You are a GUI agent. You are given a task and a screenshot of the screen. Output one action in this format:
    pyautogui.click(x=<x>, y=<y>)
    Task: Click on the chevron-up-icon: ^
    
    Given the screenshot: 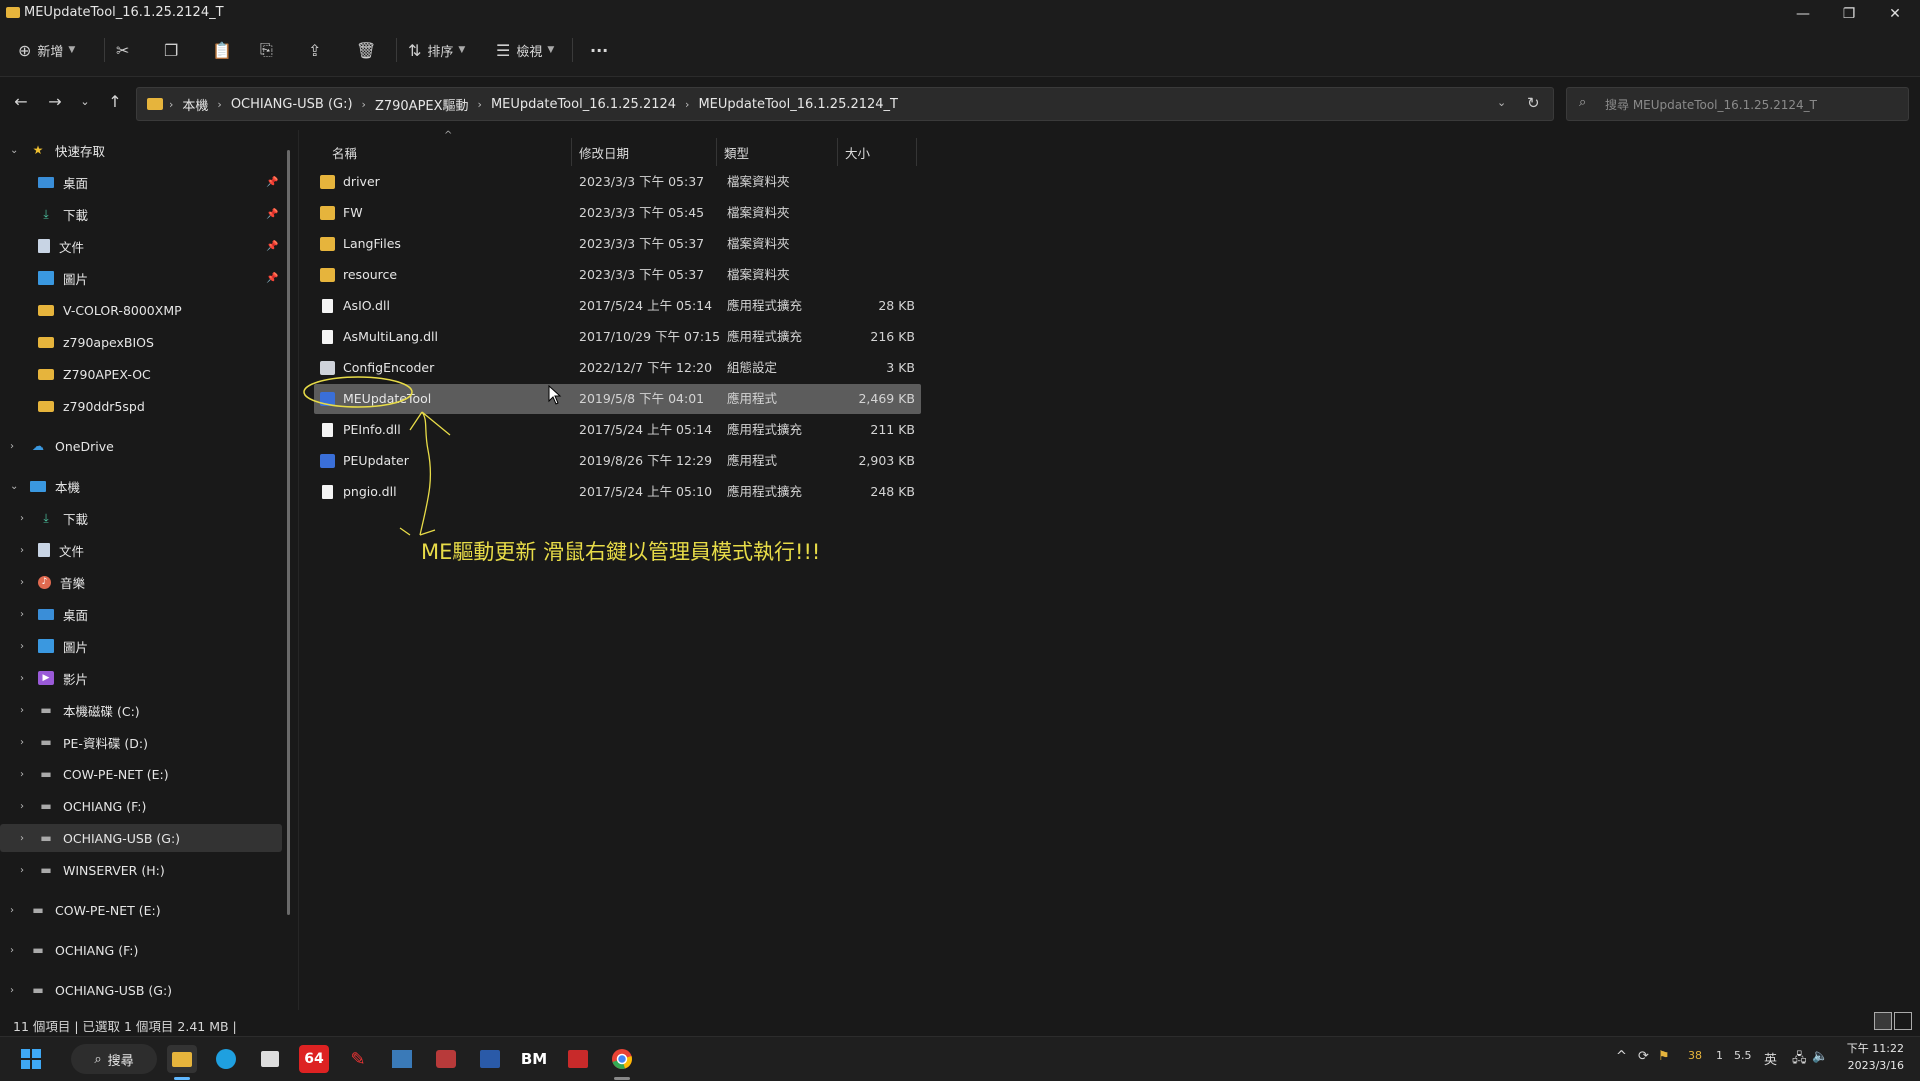 What is the action you would take?
    pyautogui.click(x=1621, y=1056)
    